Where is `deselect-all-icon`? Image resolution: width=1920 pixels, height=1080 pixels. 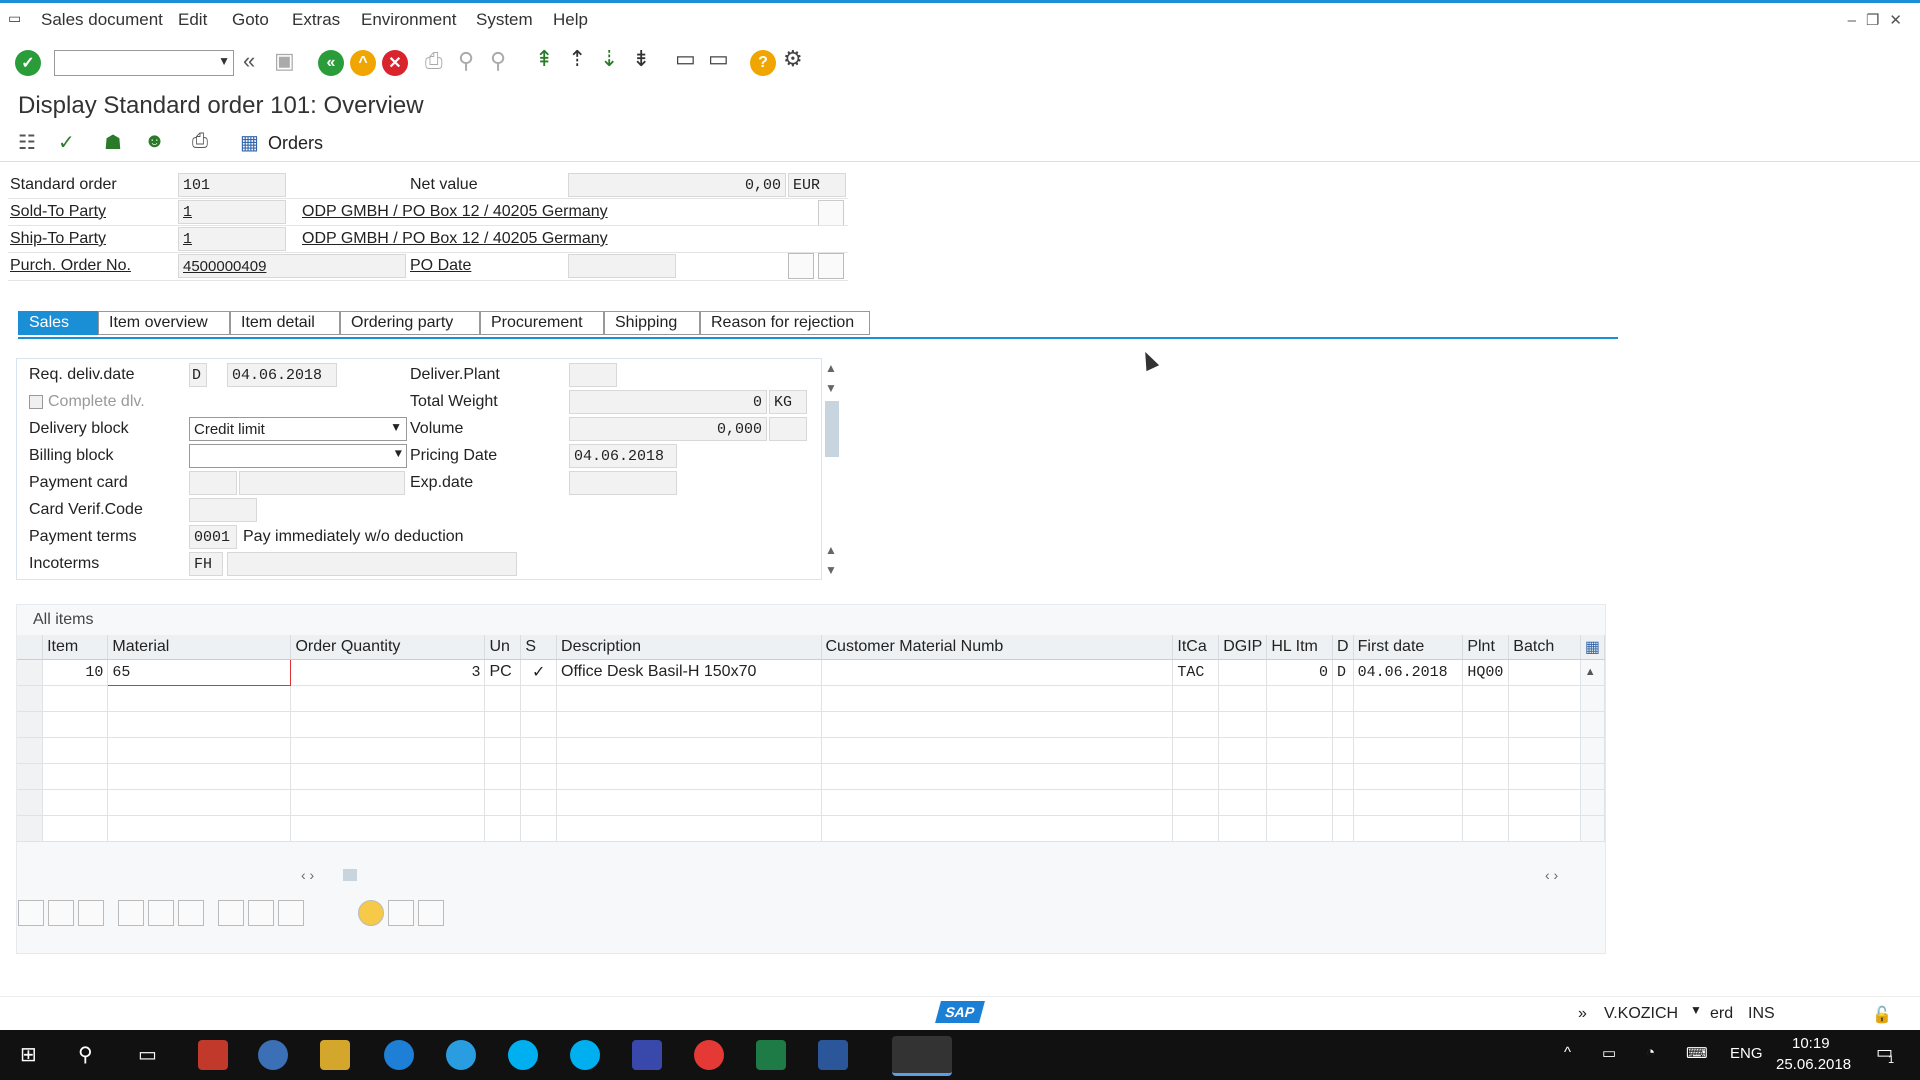
deselect-all-icon is located at coordinates (191, 913).